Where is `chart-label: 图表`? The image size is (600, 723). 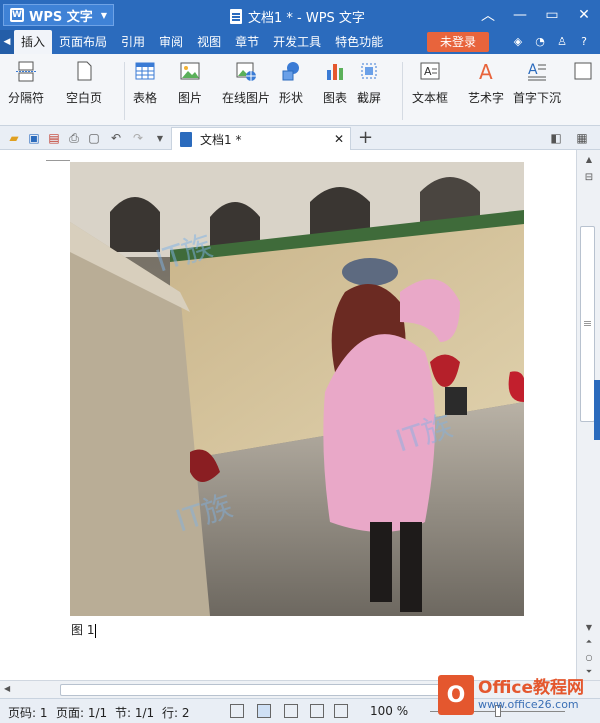 chart-label: 图表 is located at coordinates (335, 98).